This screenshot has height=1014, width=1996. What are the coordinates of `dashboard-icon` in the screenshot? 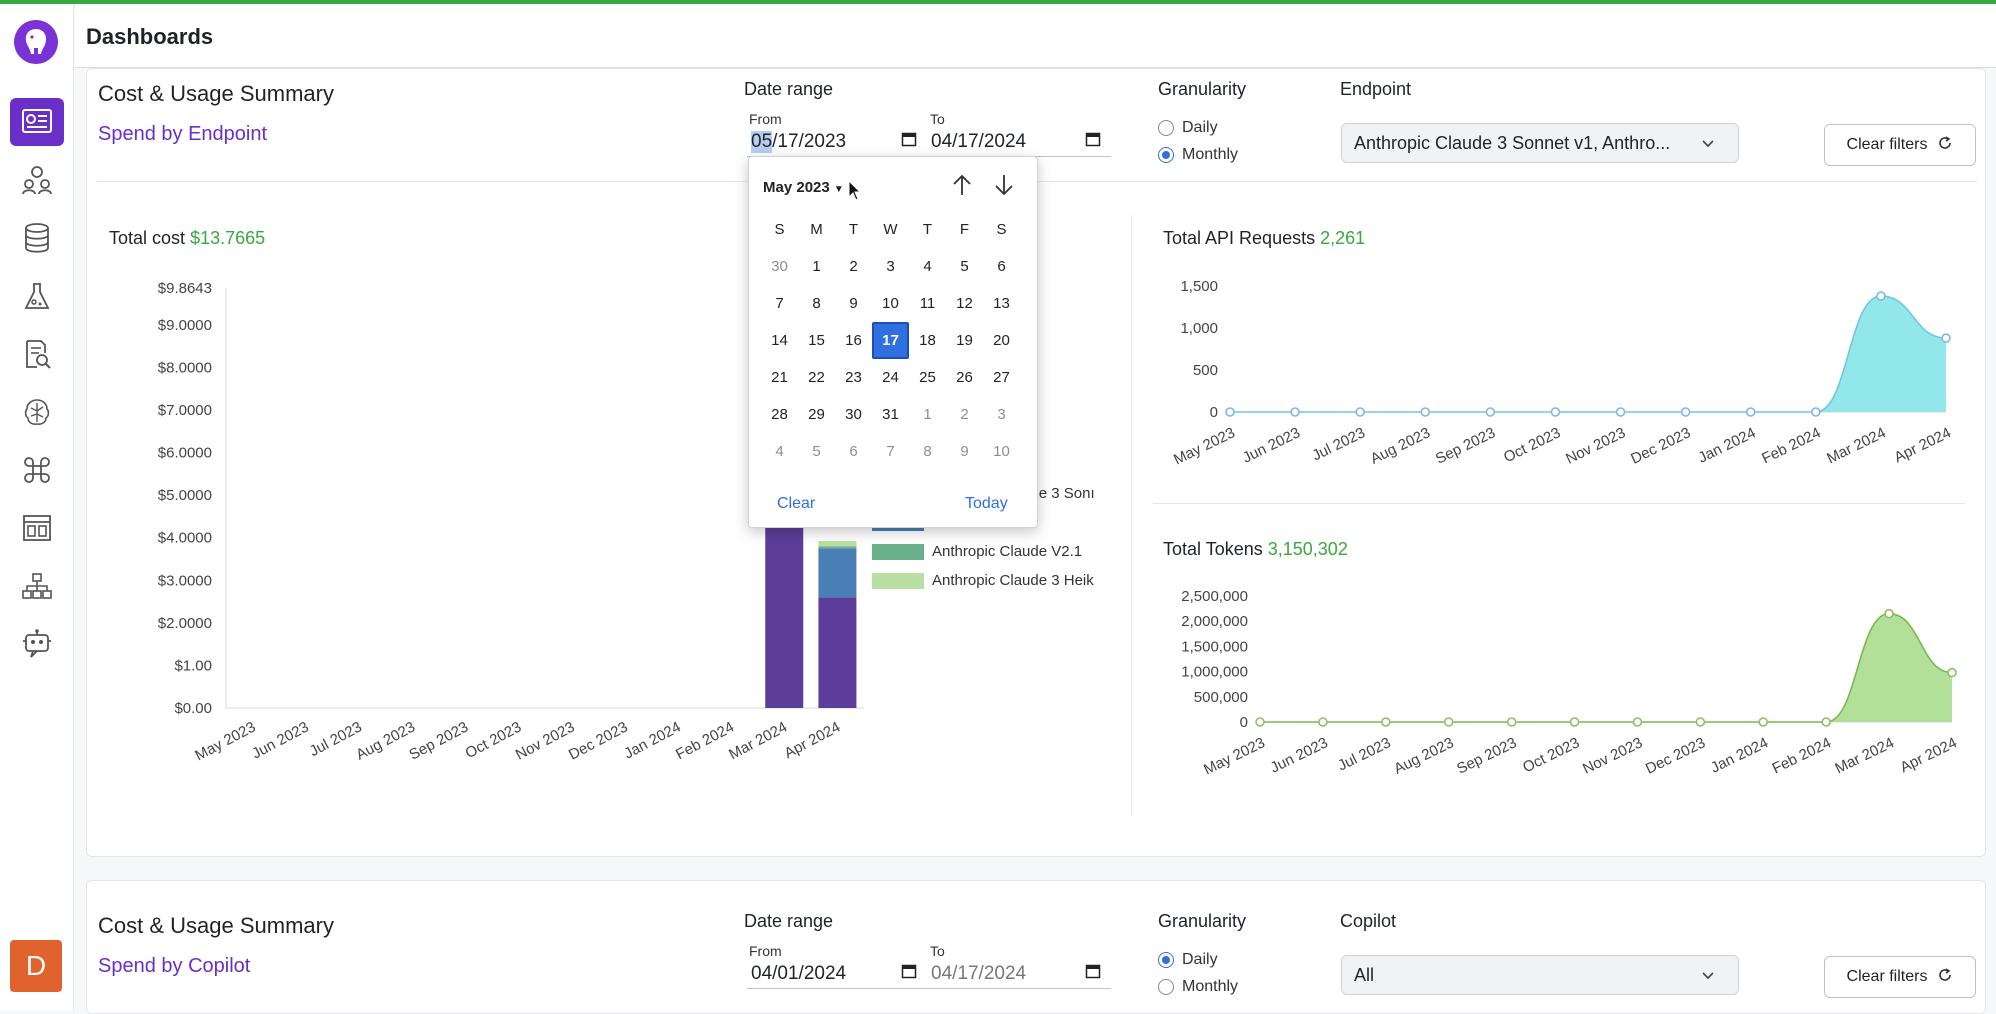 It's located at (37, 121).